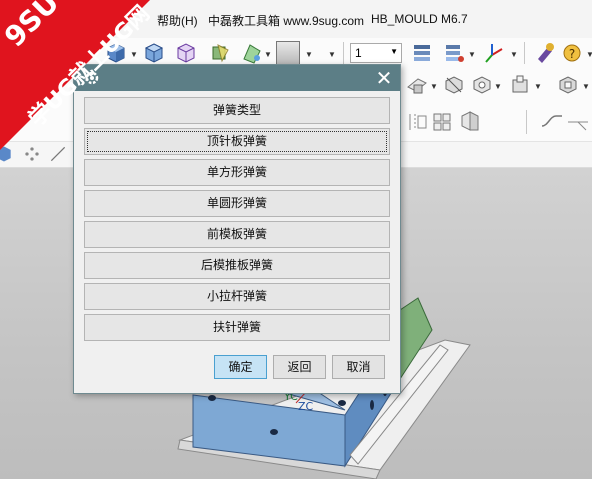 This screenshot has height=479, width=592. Describe the element at coordinates (237, 265) in the screenshot. I see `option-rear-push-plate-spring: 后模推板弹簧` at that location.